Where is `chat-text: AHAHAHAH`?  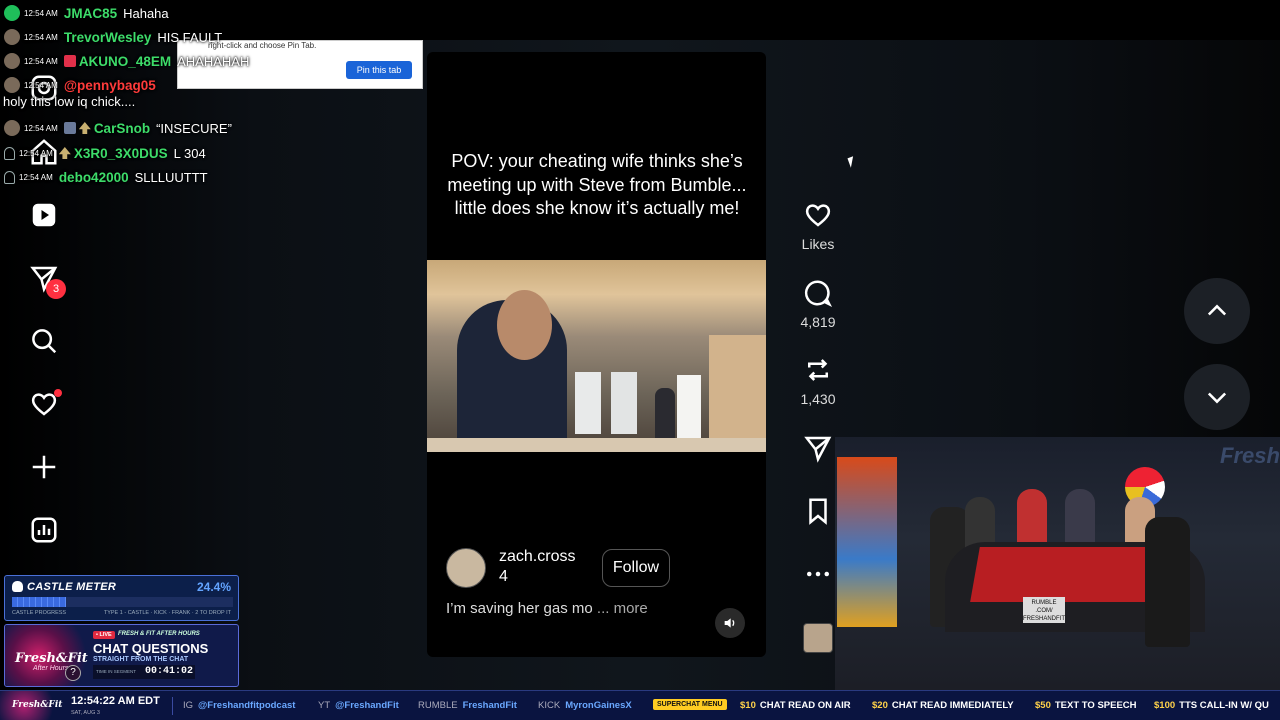 chat-text: AHAHAHAH is located at coordinates (213, 61).